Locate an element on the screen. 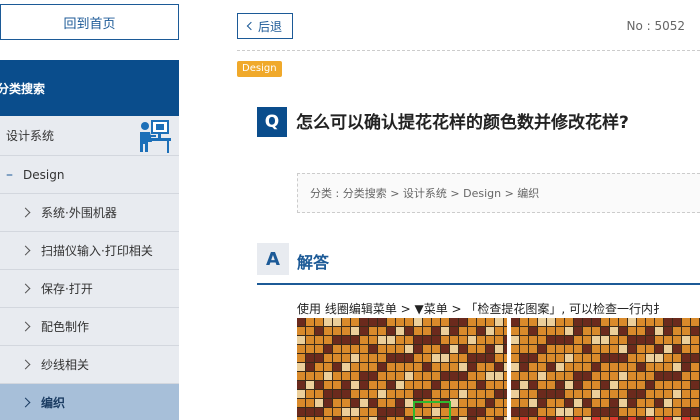  menu-item-yarn: 纱线相关 is located at coordinates (89, 365).